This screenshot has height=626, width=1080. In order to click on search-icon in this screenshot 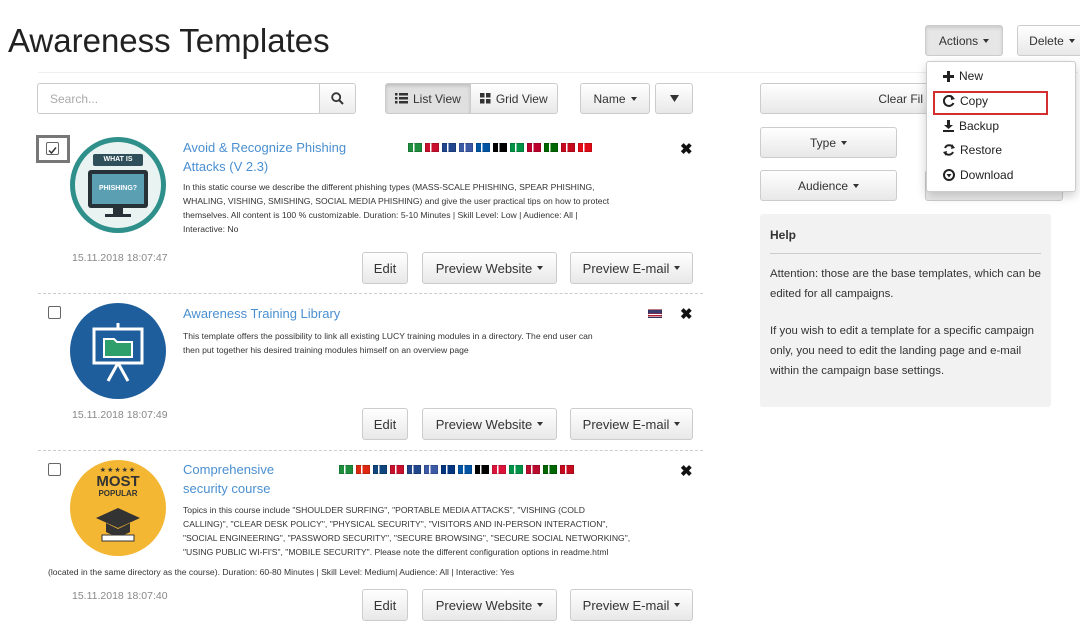, I will do `click(337, 98)`.